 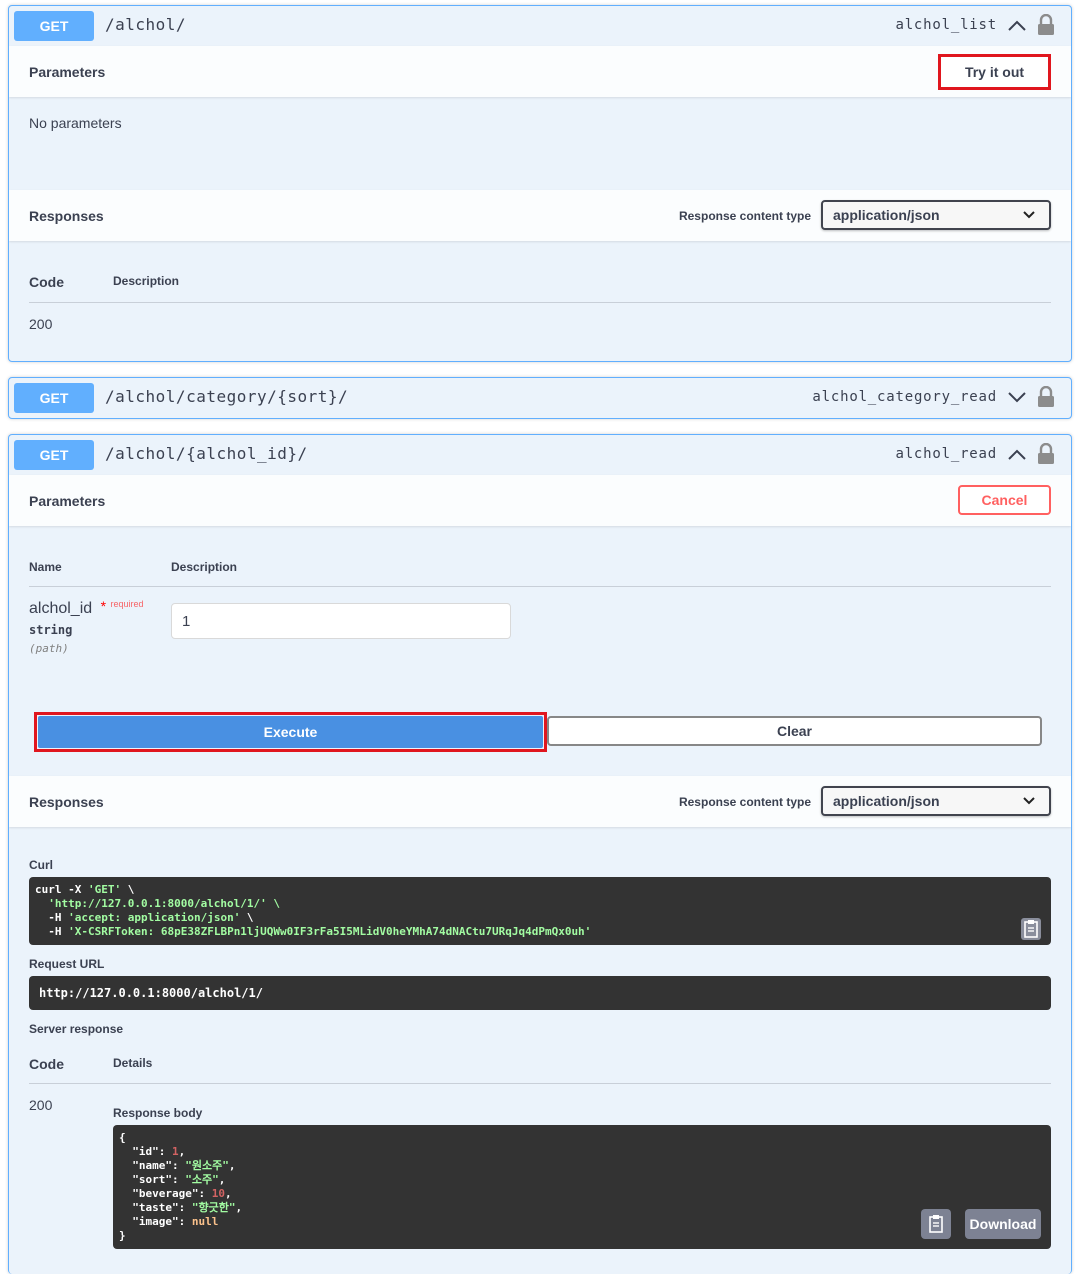 What do you see at coordinates (133, 1063) in the screenshot?
I see `col-details-header: Details` at bounding box center [133, 1063].